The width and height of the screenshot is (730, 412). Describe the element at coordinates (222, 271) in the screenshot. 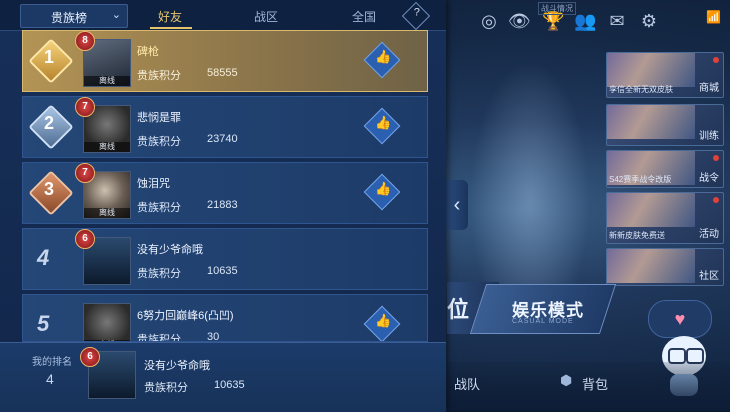

I see `score-value: 10635` at that location.